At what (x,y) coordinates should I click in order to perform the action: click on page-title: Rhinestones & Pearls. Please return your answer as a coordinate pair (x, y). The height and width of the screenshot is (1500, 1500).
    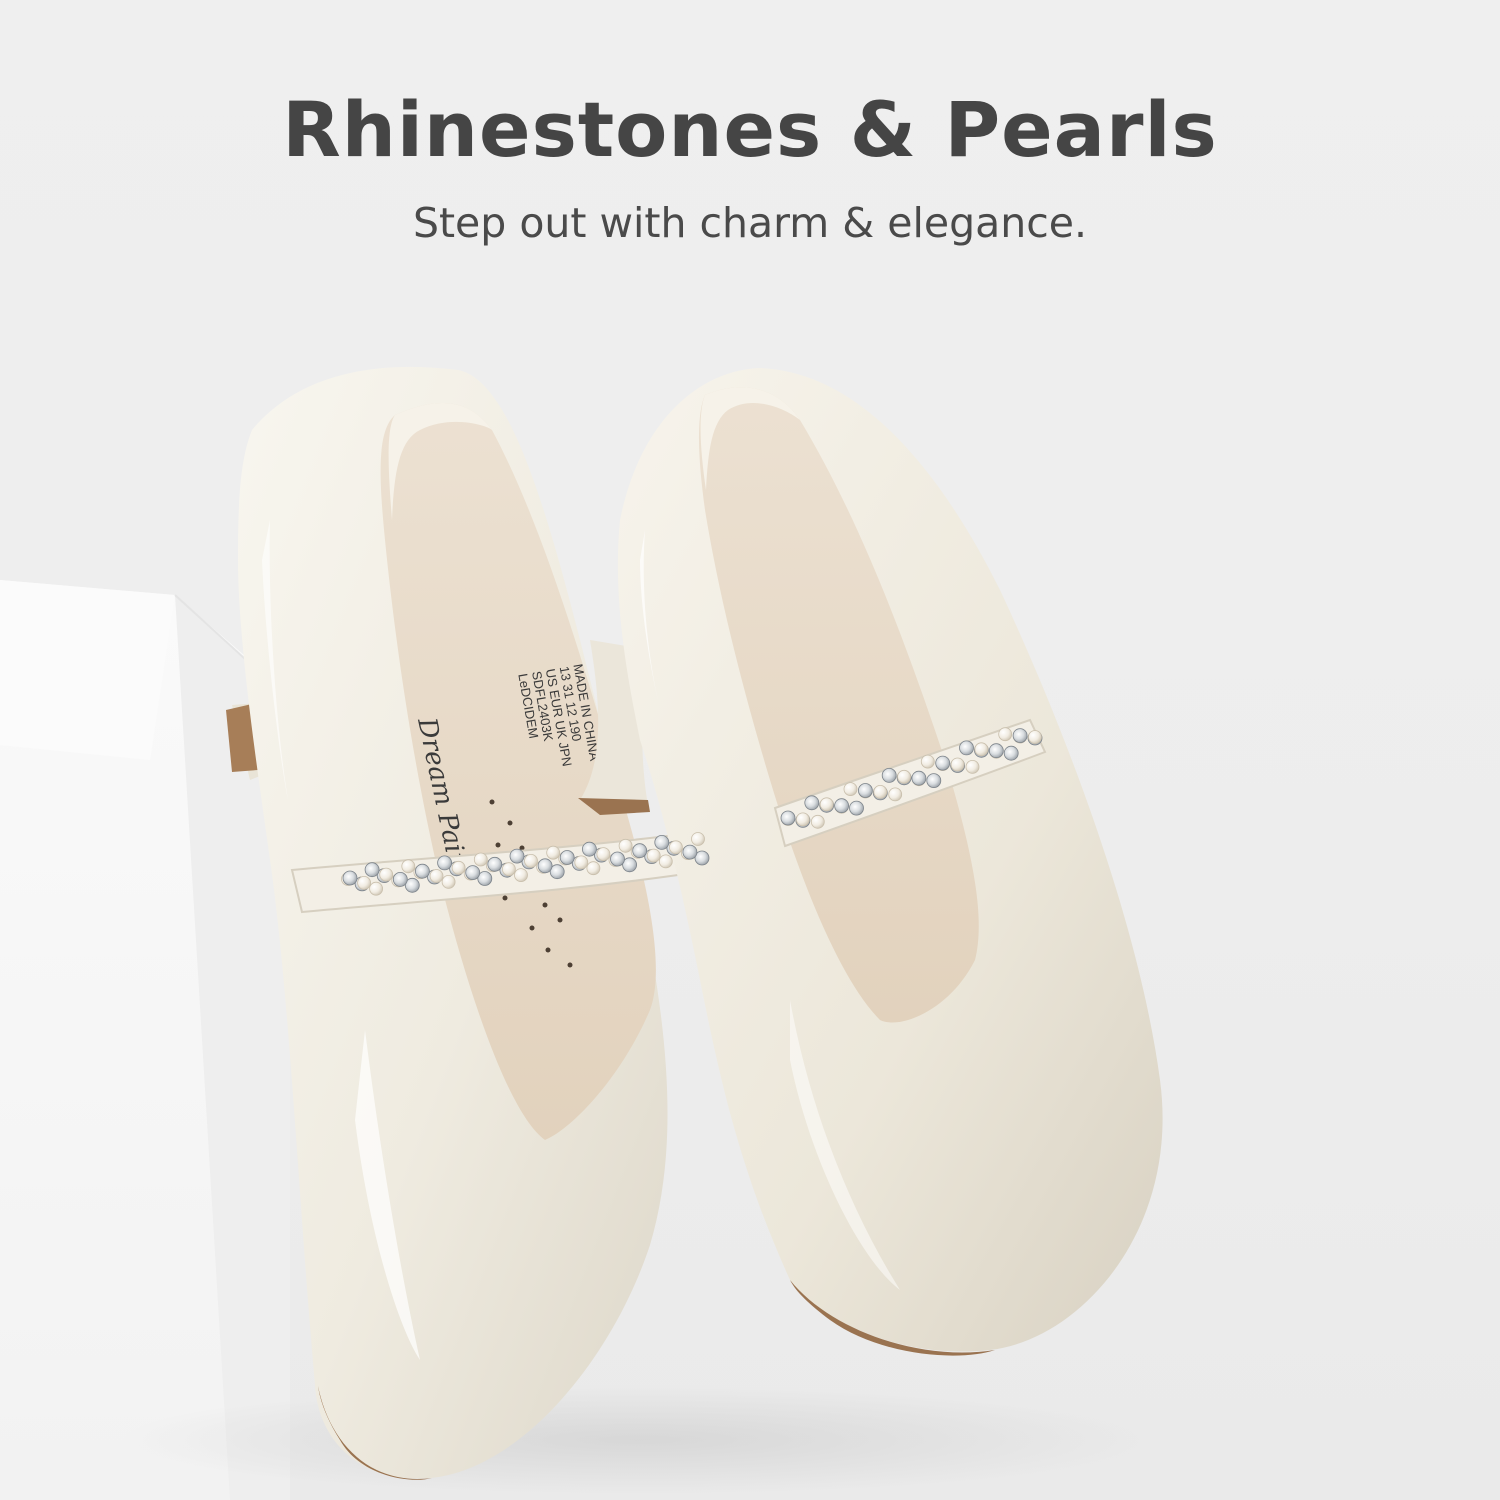
    Looking at the image, I should click on (750, 129).